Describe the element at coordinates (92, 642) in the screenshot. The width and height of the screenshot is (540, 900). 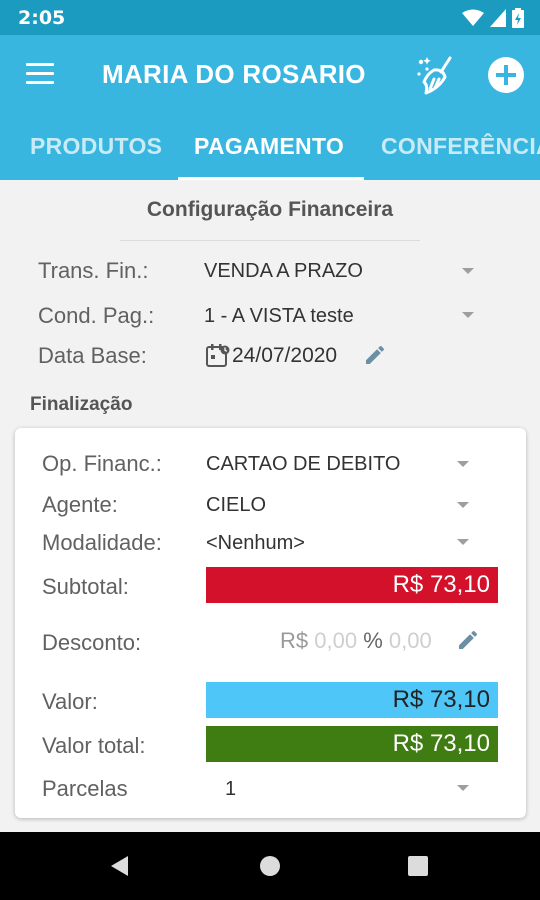
I see `desconto-label: Desconto:` at that location.